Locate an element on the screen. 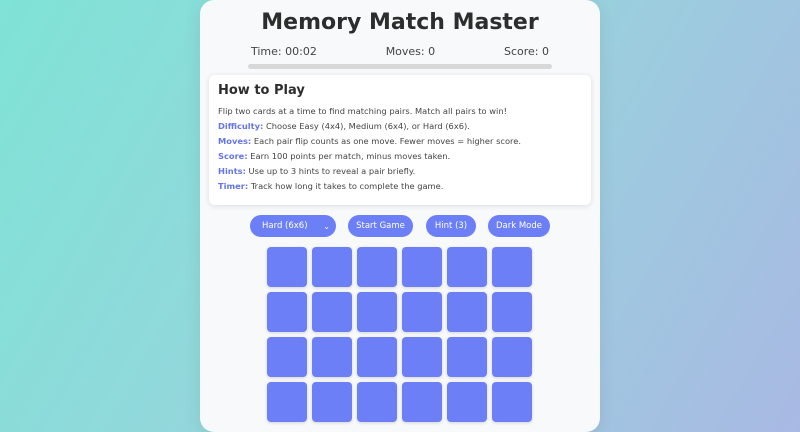 This screenshot has width=800, height=432. chevron-down-icon: ⌄ is located at coordinates (326, 226).